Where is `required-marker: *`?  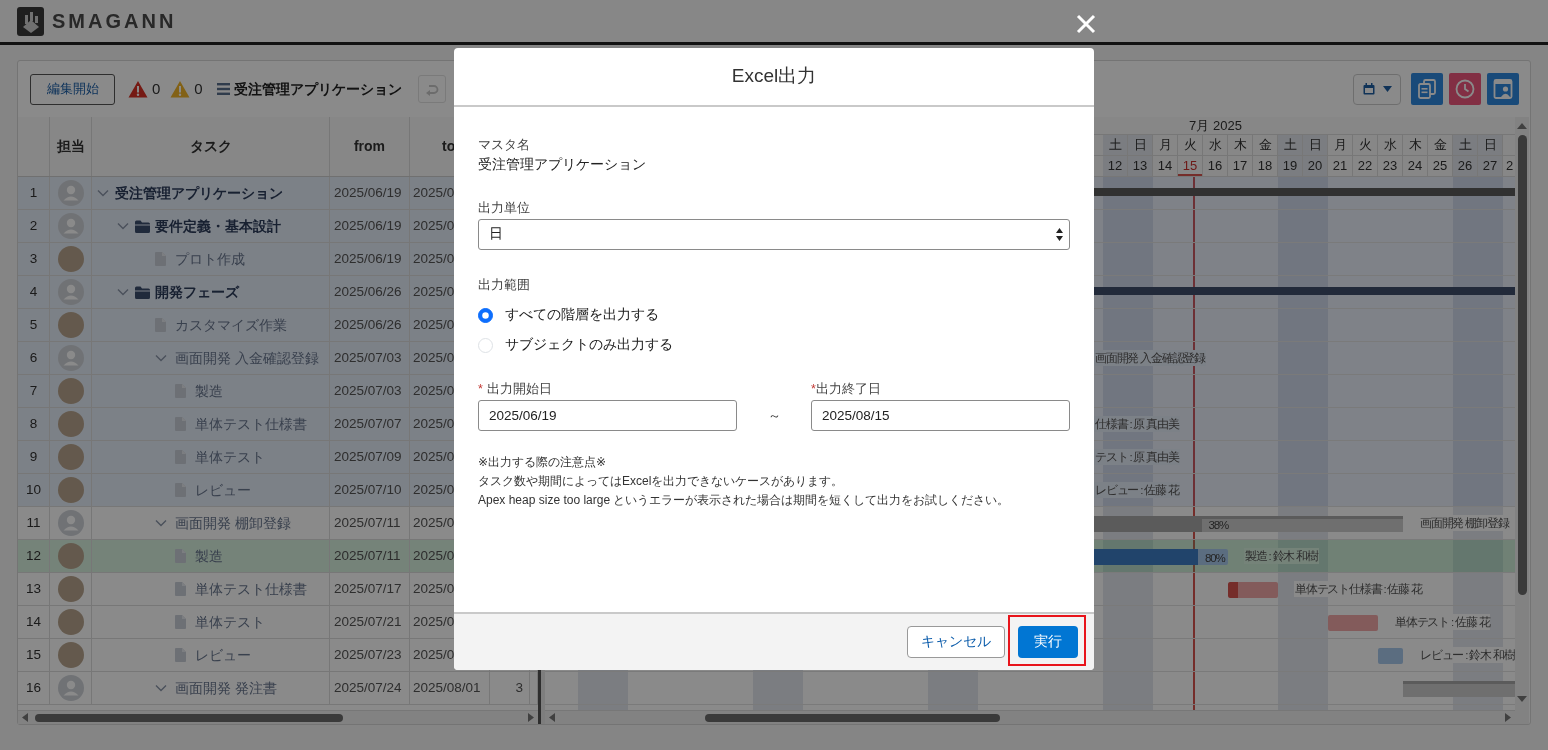
required-marker: * is located at coordinates (813, 389).